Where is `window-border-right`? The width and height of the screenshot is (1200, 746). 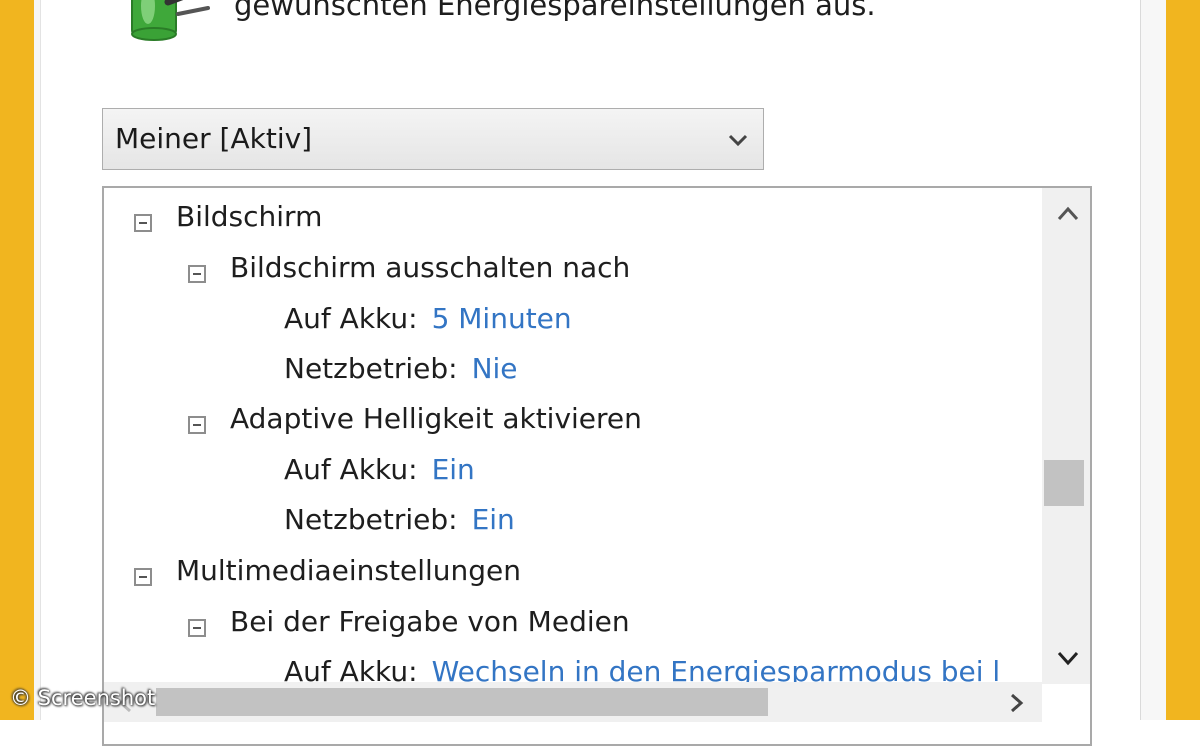
window-border-right is located at coordinates (1153, 360).